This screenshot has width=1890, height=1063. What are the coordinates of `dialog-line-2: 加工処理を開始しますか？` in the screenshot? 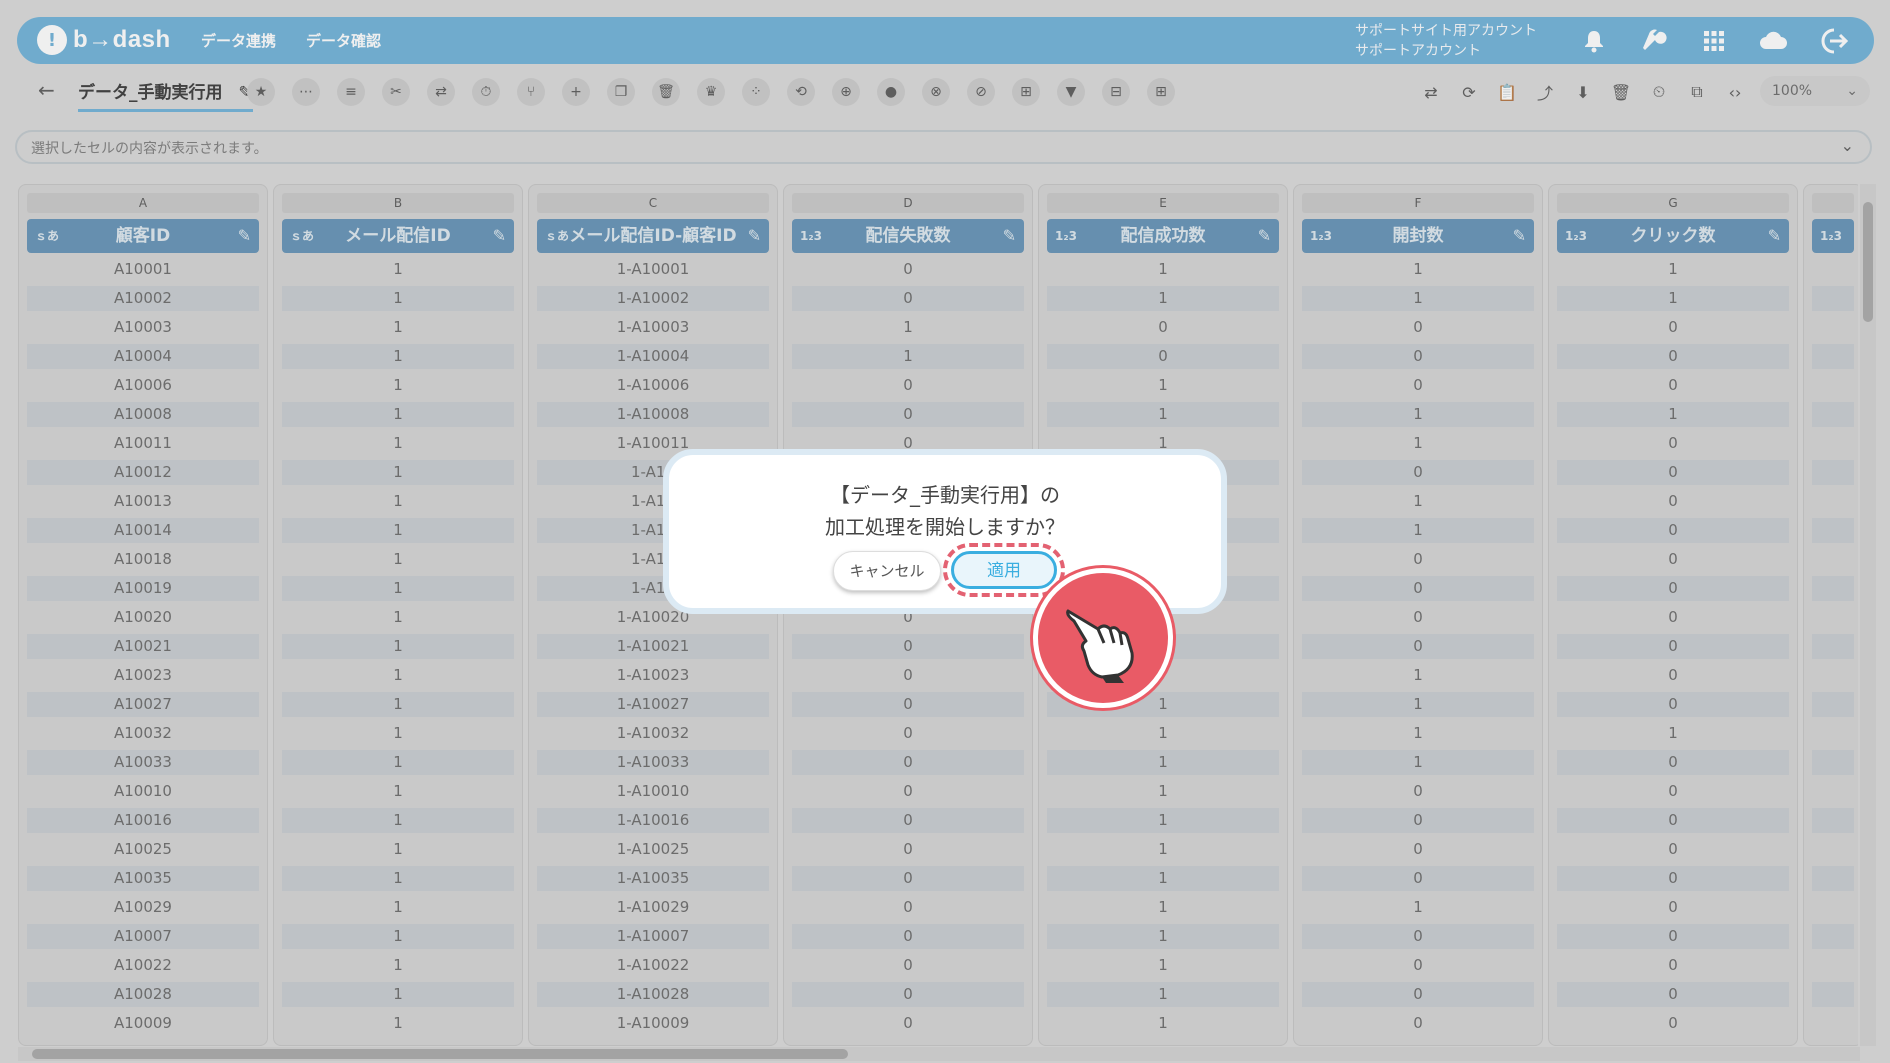 It's located at (945, 527).